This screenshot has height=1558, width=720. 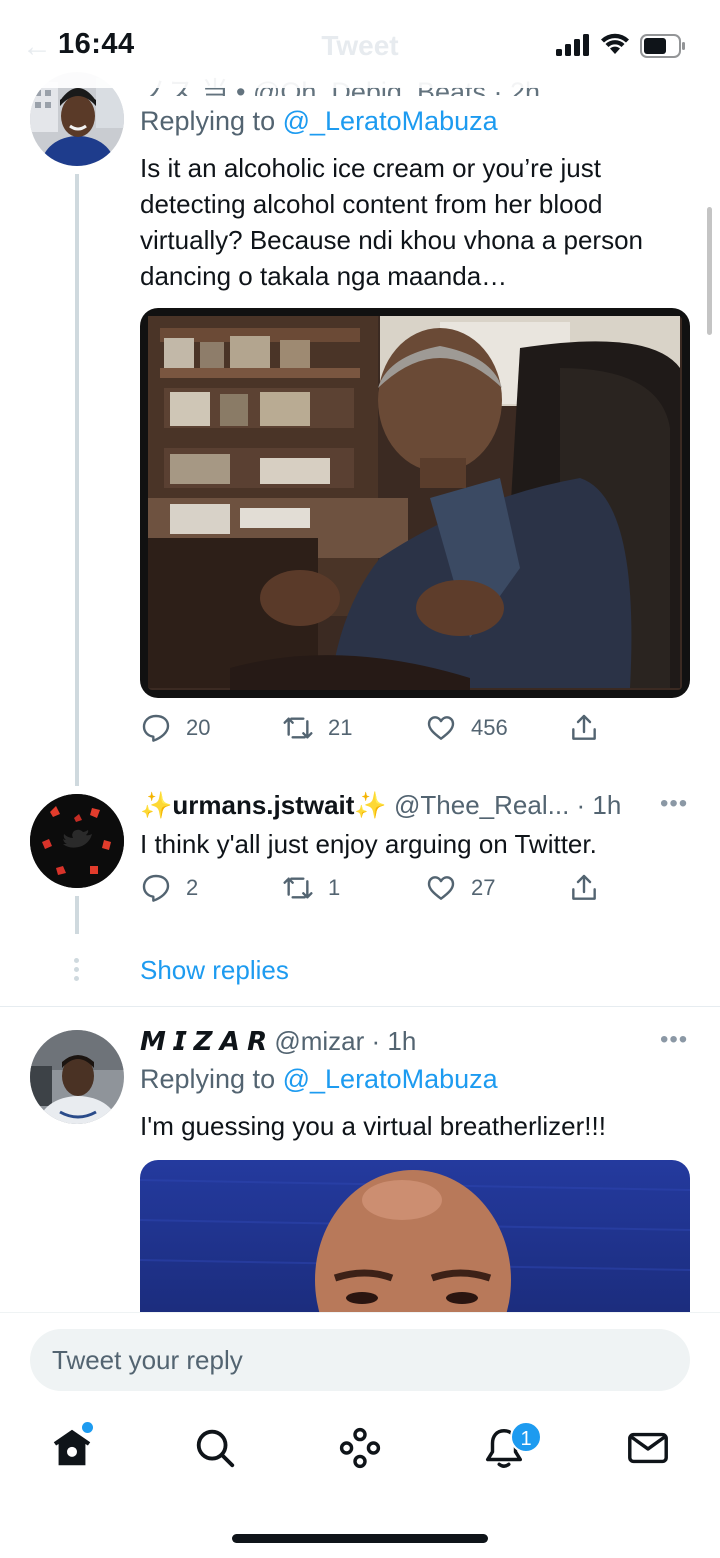 I want to click on new-content-dot, so click(x=87, y=1427).